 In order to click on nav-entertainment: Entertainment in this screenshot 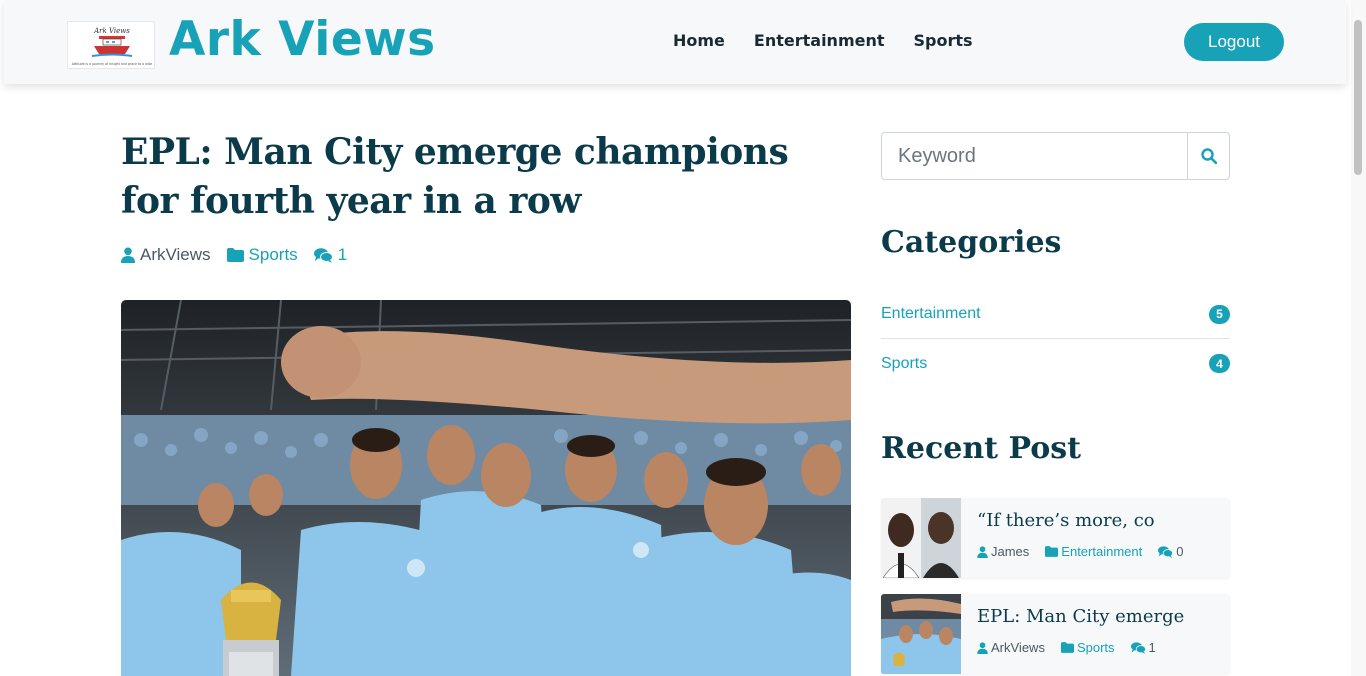, I will do `click(819, 40)`.